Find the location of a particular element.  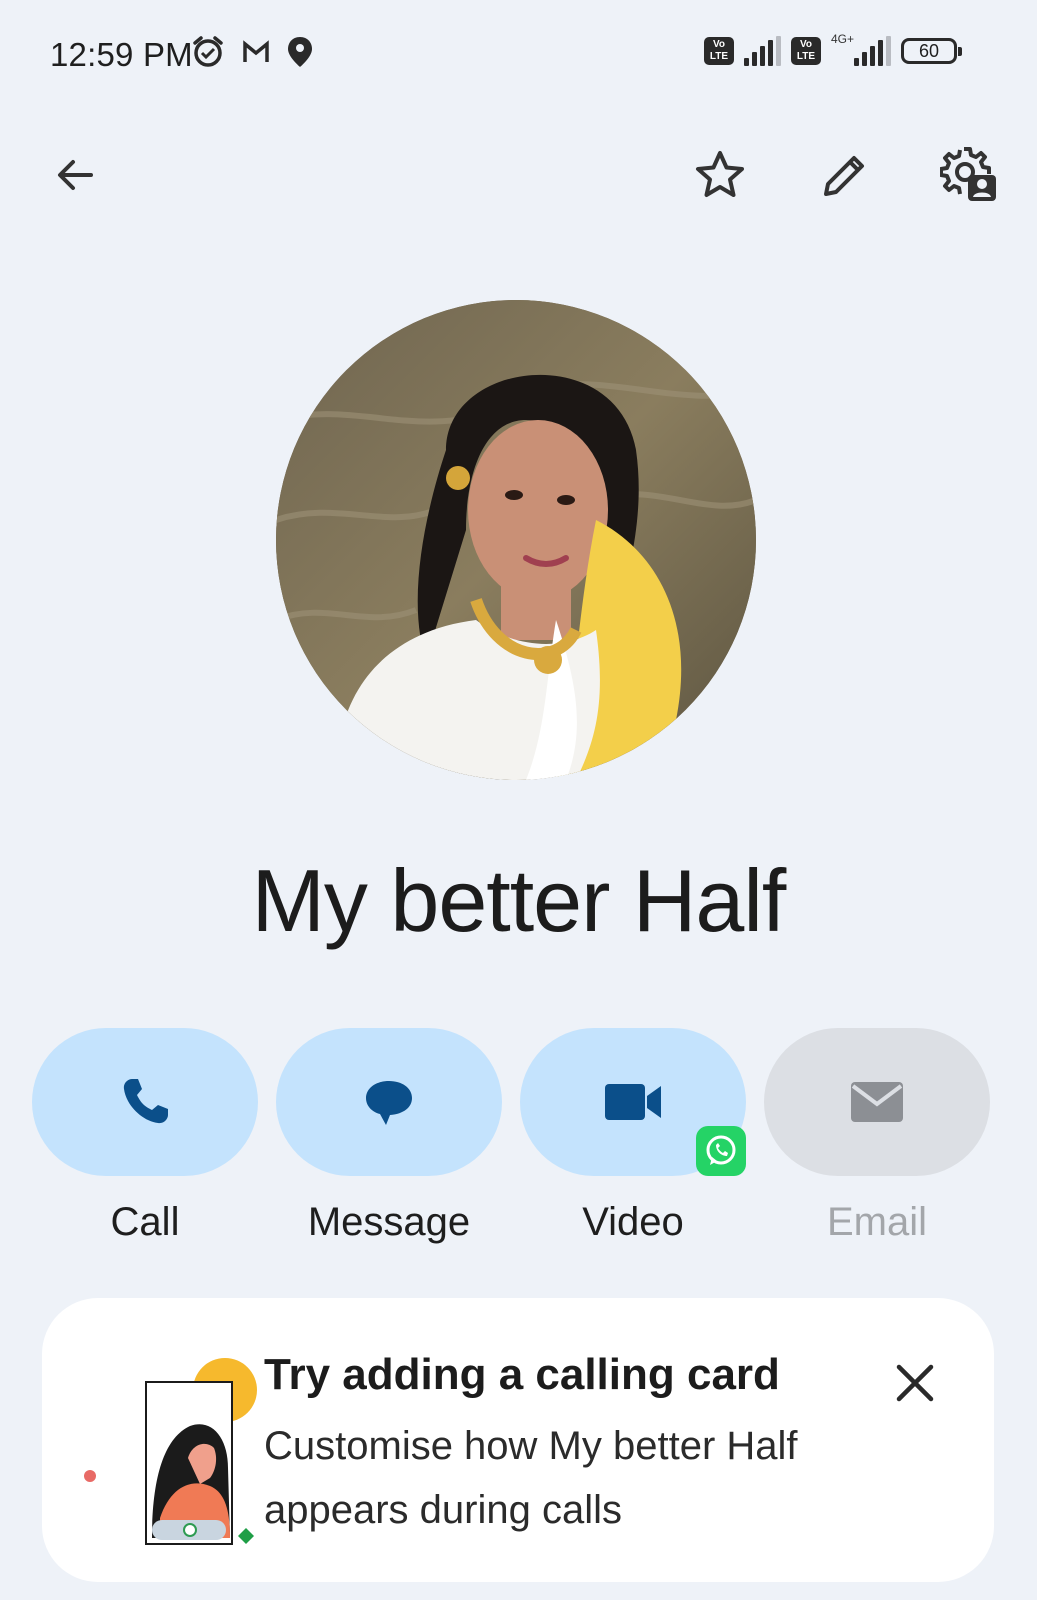

top-app-bar is located at coordinates (518, 175).